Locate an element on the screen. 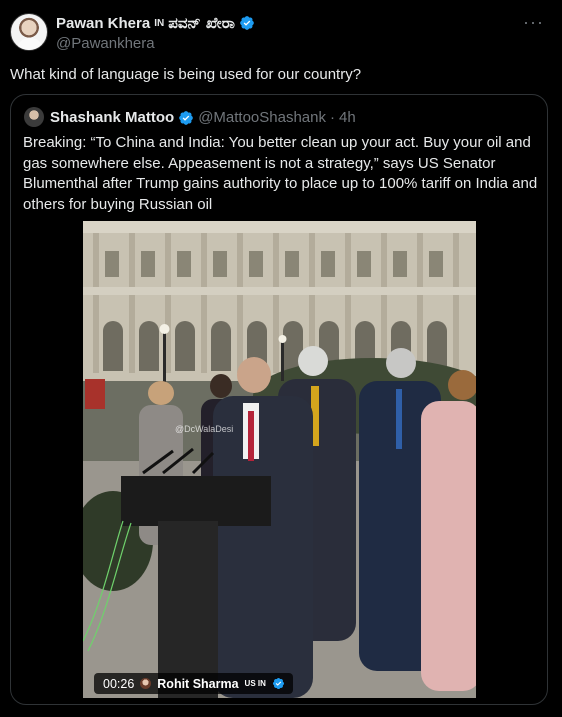  quoted-timestamp: 4h is located at coordinates (347, 117).